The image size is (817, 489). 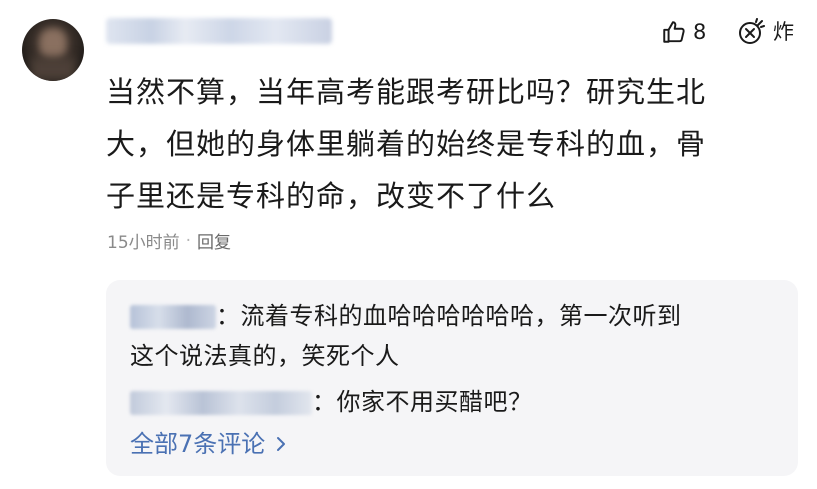 What do you see at coordinates (700, 32) in the screenshot?
I see `like-count: 8` at bounding box center [700, 32].